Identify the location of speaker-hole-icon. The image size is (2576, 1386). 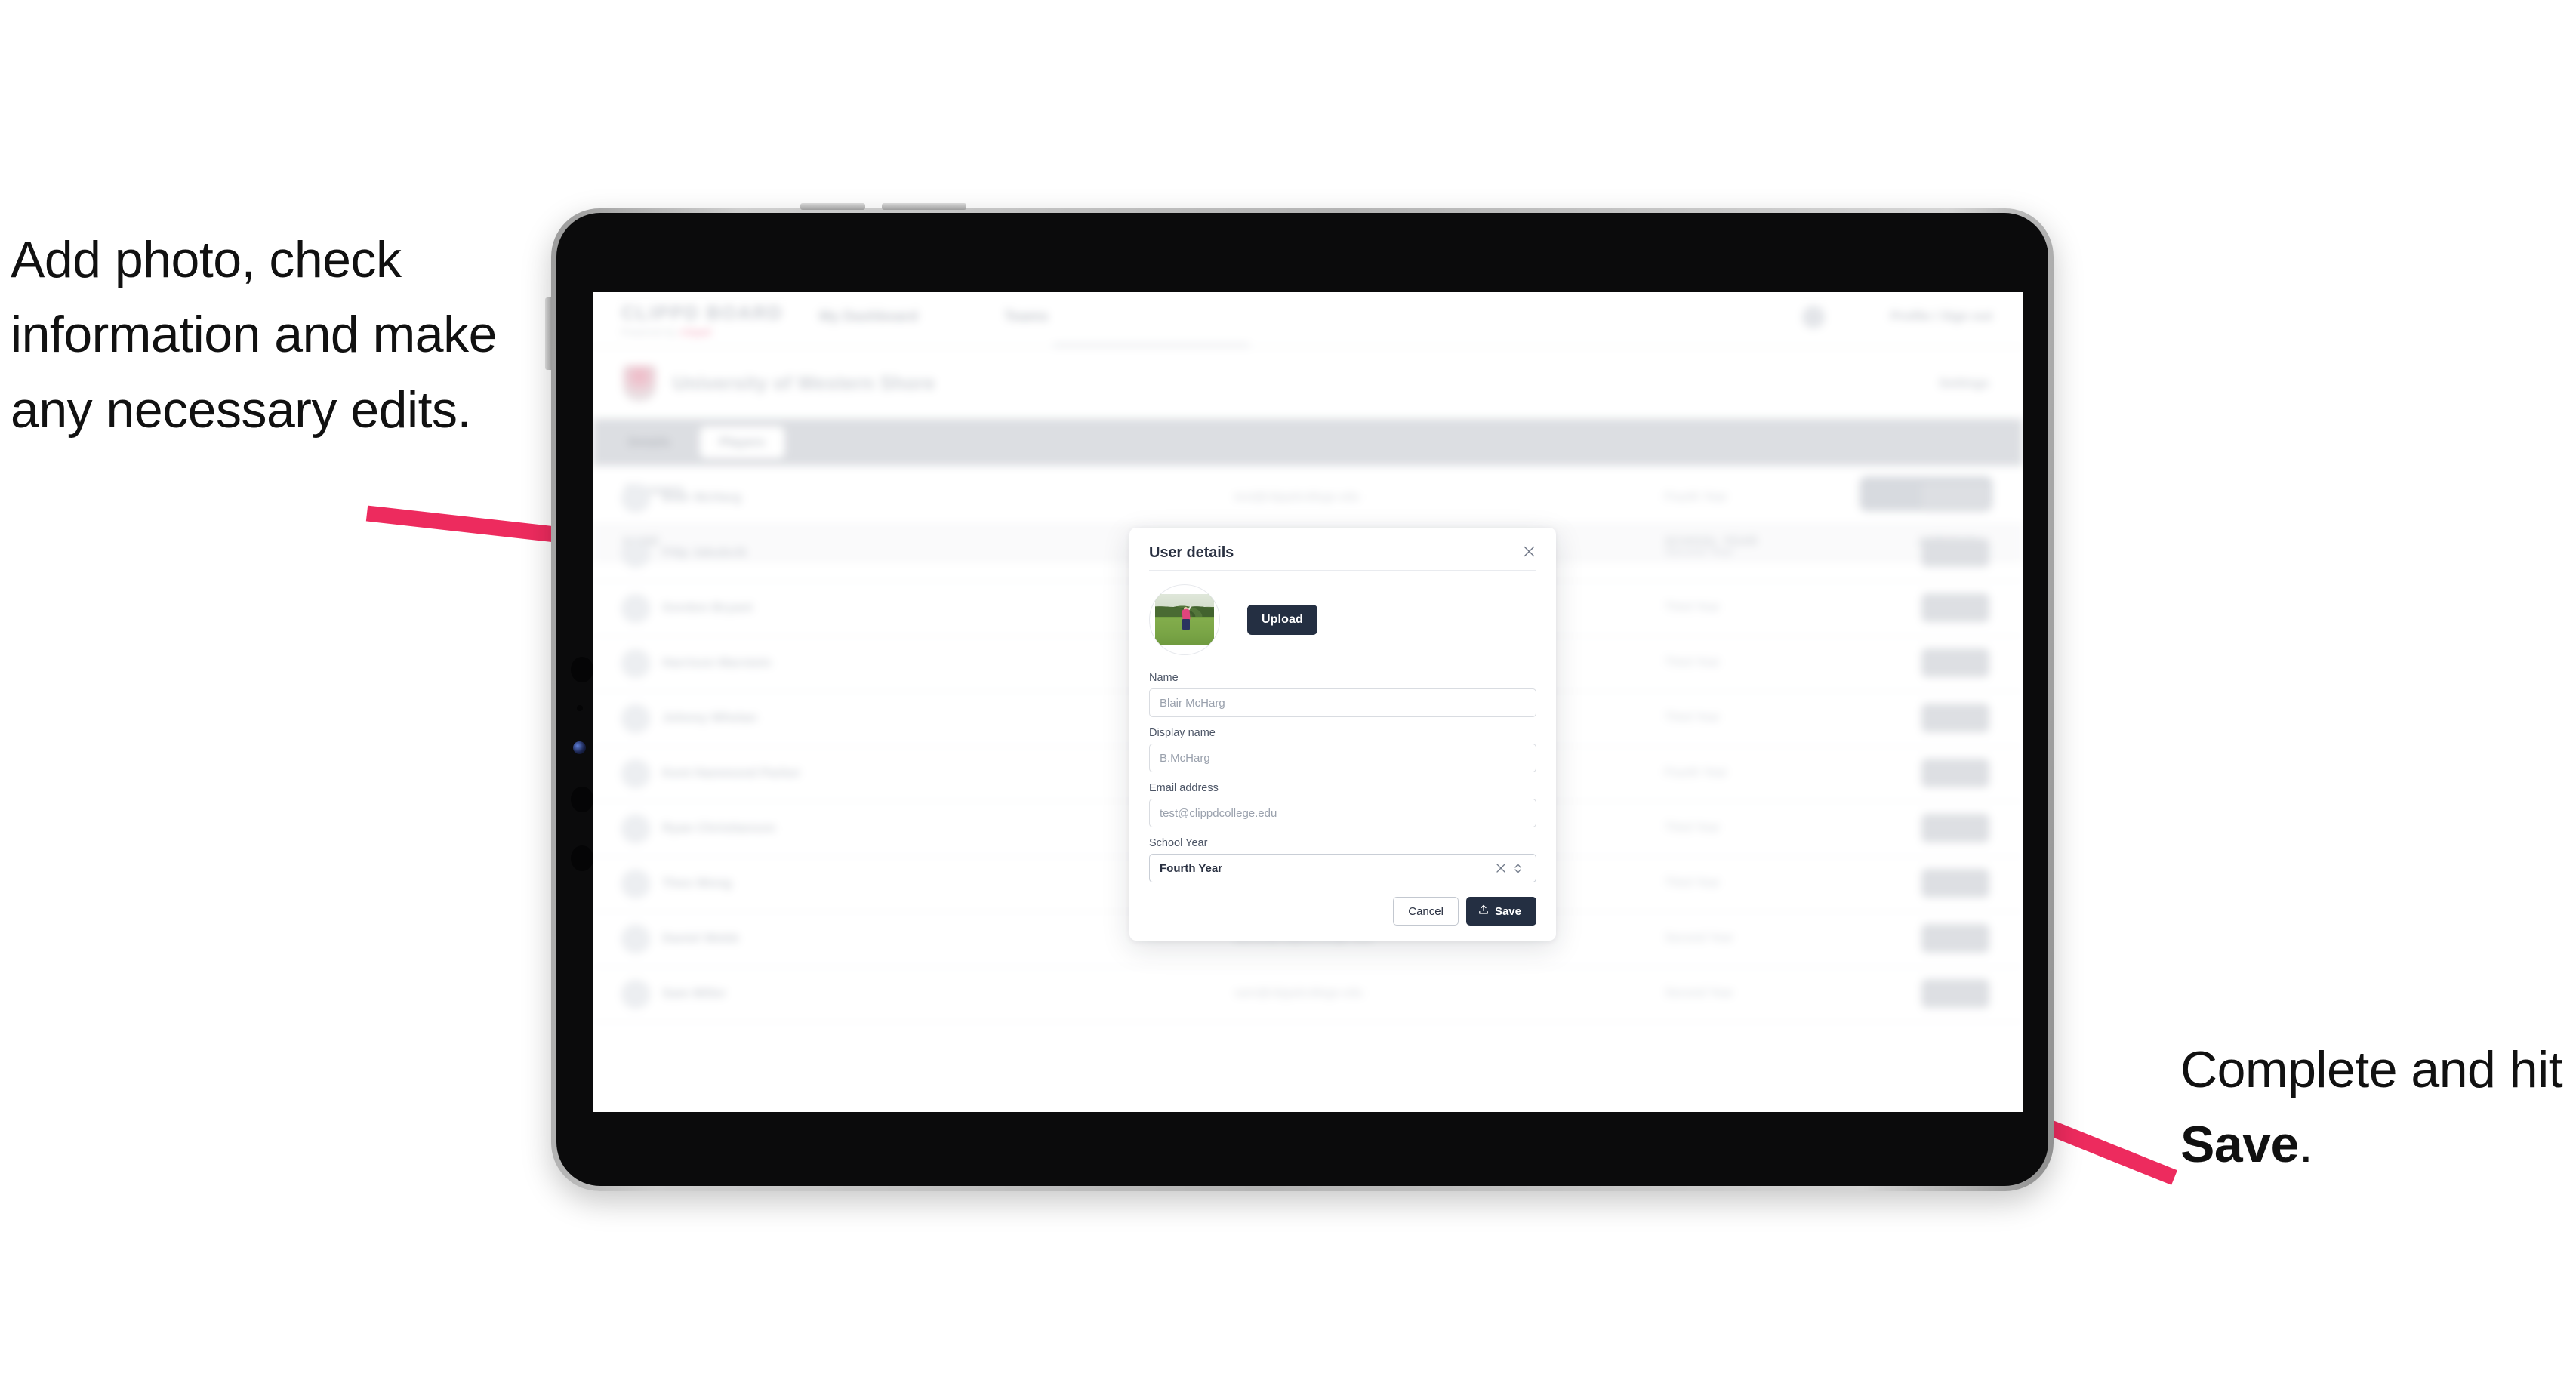
(582, 799).